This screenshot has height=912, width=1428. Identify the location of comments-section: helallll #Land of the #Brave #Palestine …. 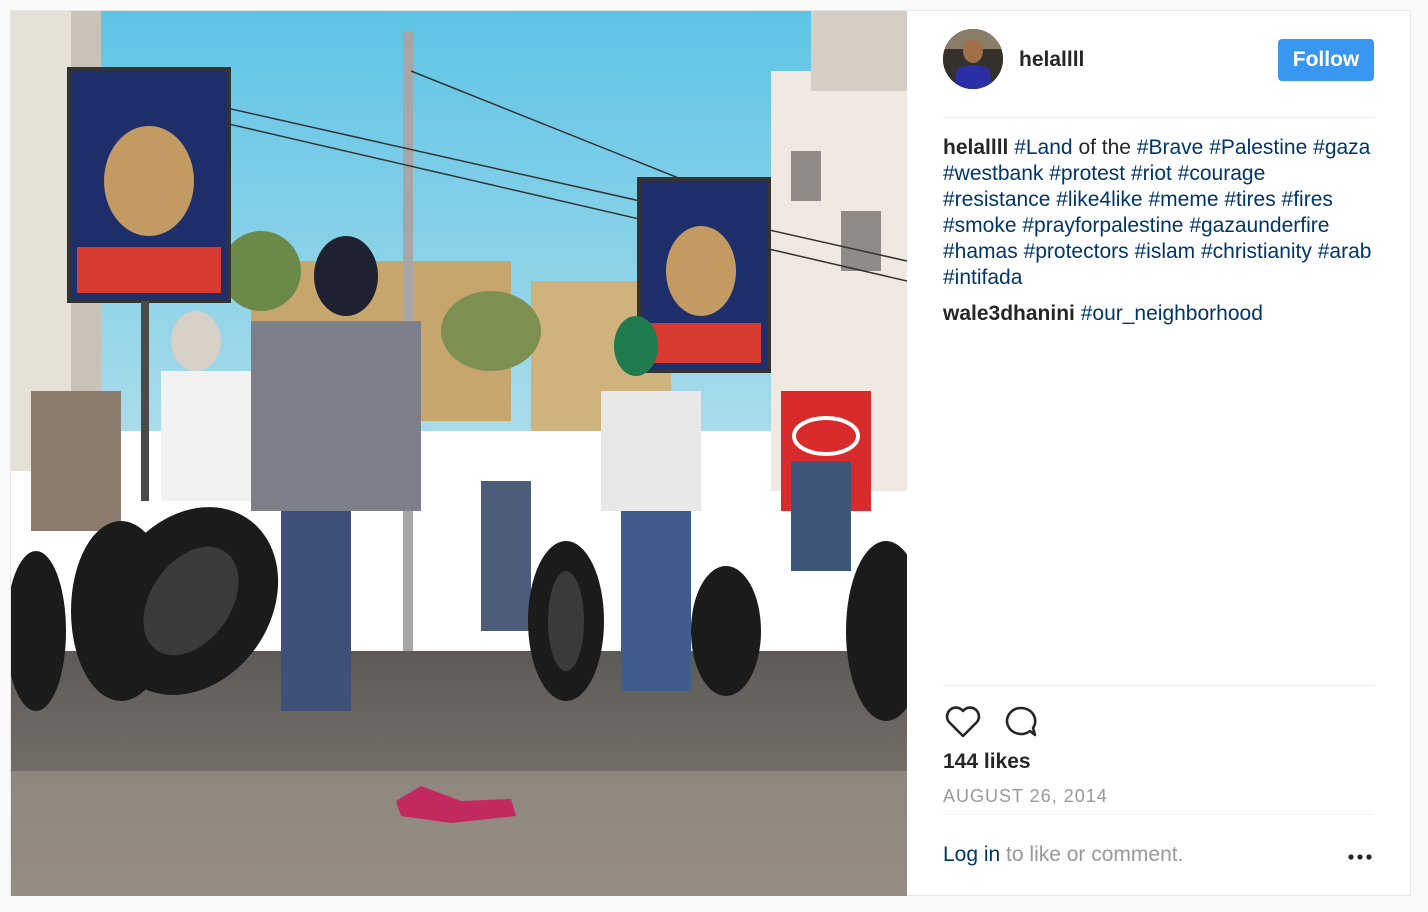
(1158, 236).